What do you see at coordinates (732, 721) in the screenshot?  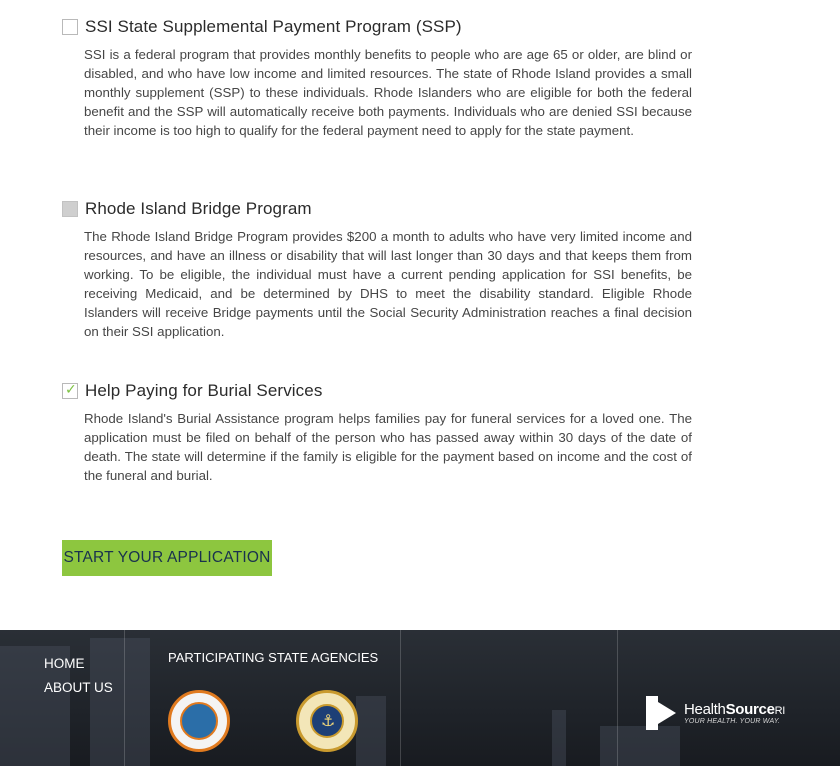 I see `healthsource-tagline: YOUR HEALTH. YOUR WAY.` at bounding box center [732, 721].